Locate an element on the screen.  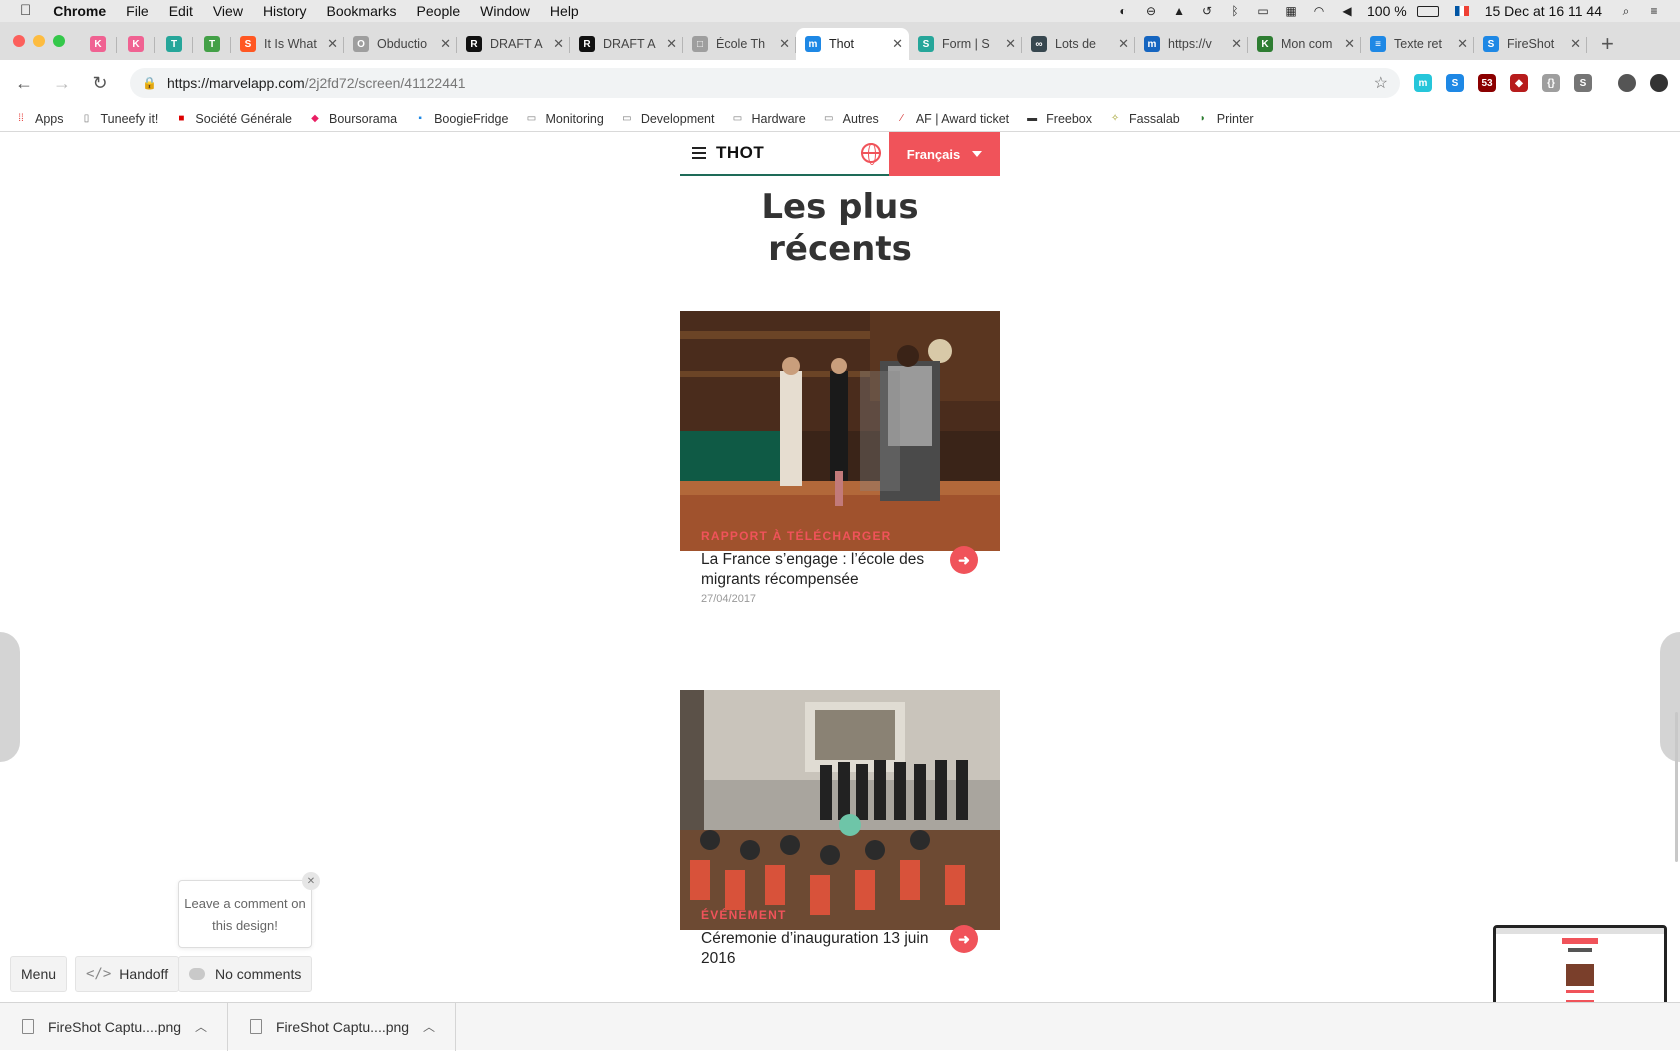
tab-active: m Thot ✕ is located at coordinates (852, 44).